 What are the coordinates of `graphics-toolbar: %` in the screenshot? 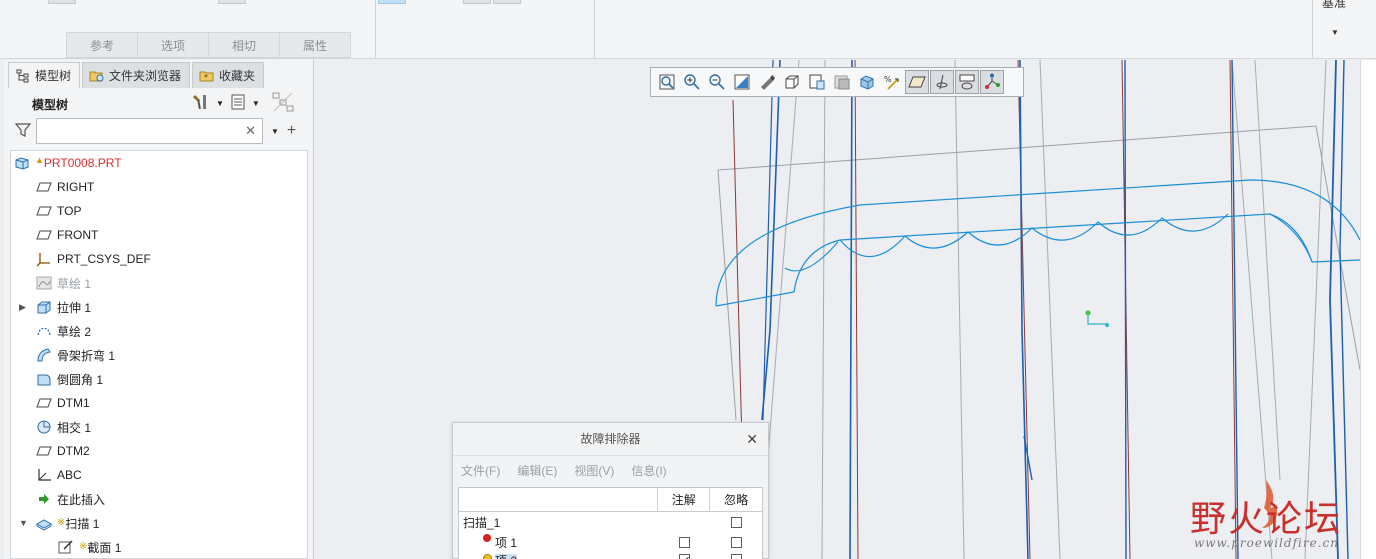 It's located at (837, 82).